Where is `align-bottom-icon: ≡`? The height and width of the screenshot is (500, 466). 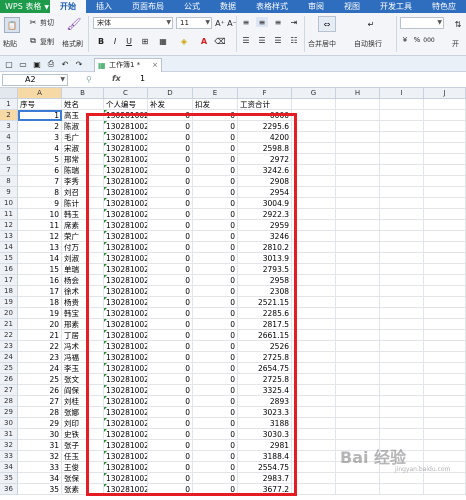 align-bottom-icon: ≡ is located at coordinates (278, 22).